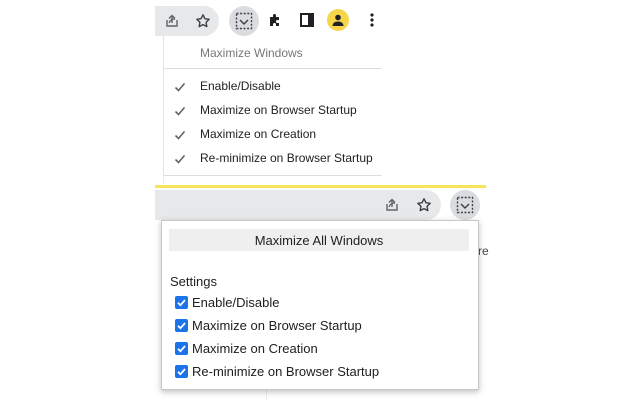 The image size is (640, 400). What do you see at coordinates (163, 180) in the screenshot?
I see `page-divider-vertical` at bounding box center [163, 180].